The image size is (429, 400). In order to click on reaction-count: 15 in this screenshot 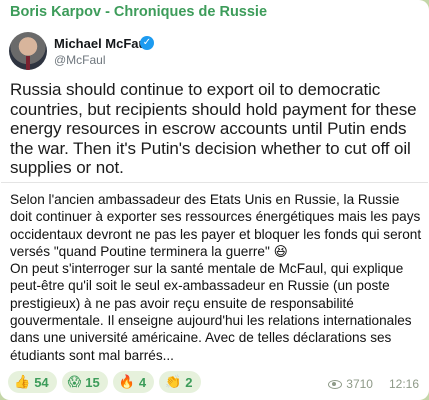, I will do `click(92, 382)`.